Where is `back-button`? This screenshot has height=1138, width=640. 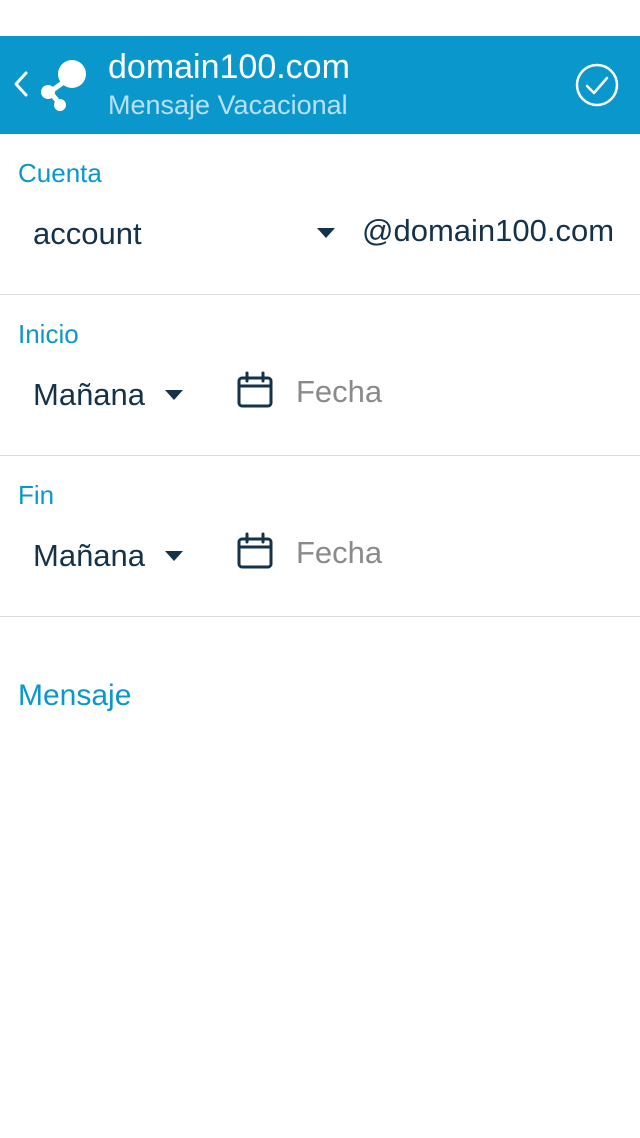 back-button is located at coordinates (21, 84).